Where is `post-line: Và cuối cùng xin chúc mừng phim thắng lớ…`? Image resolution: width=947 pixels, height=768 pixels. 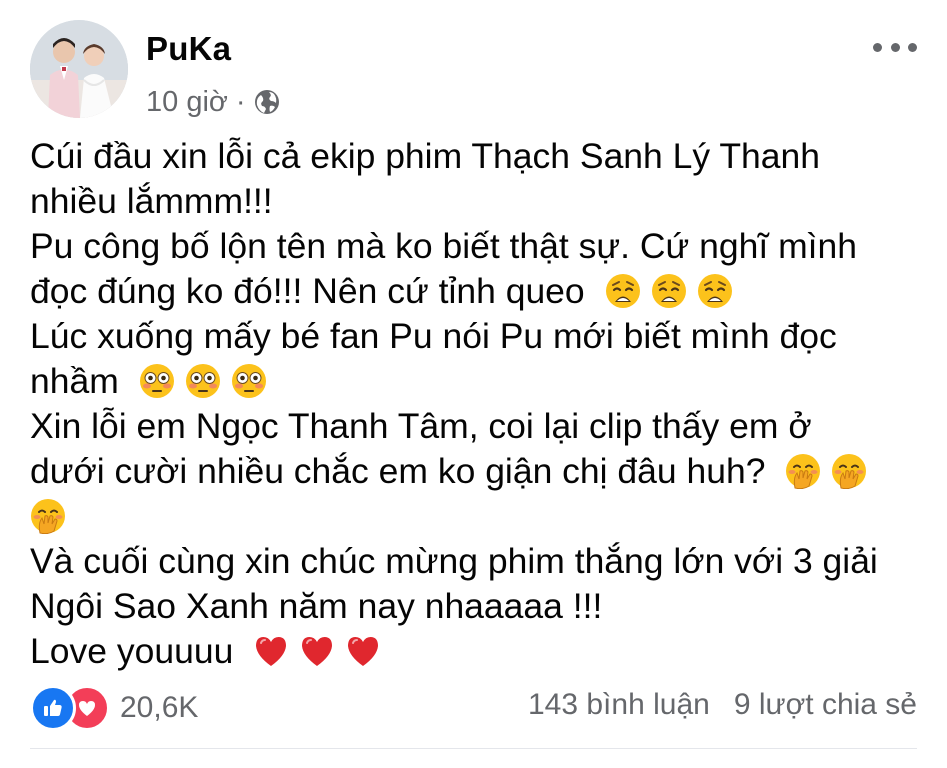 post-line: Và cuối cùng xin chúc mừng phim thắng lớ… is located at coordinates (470, 561).